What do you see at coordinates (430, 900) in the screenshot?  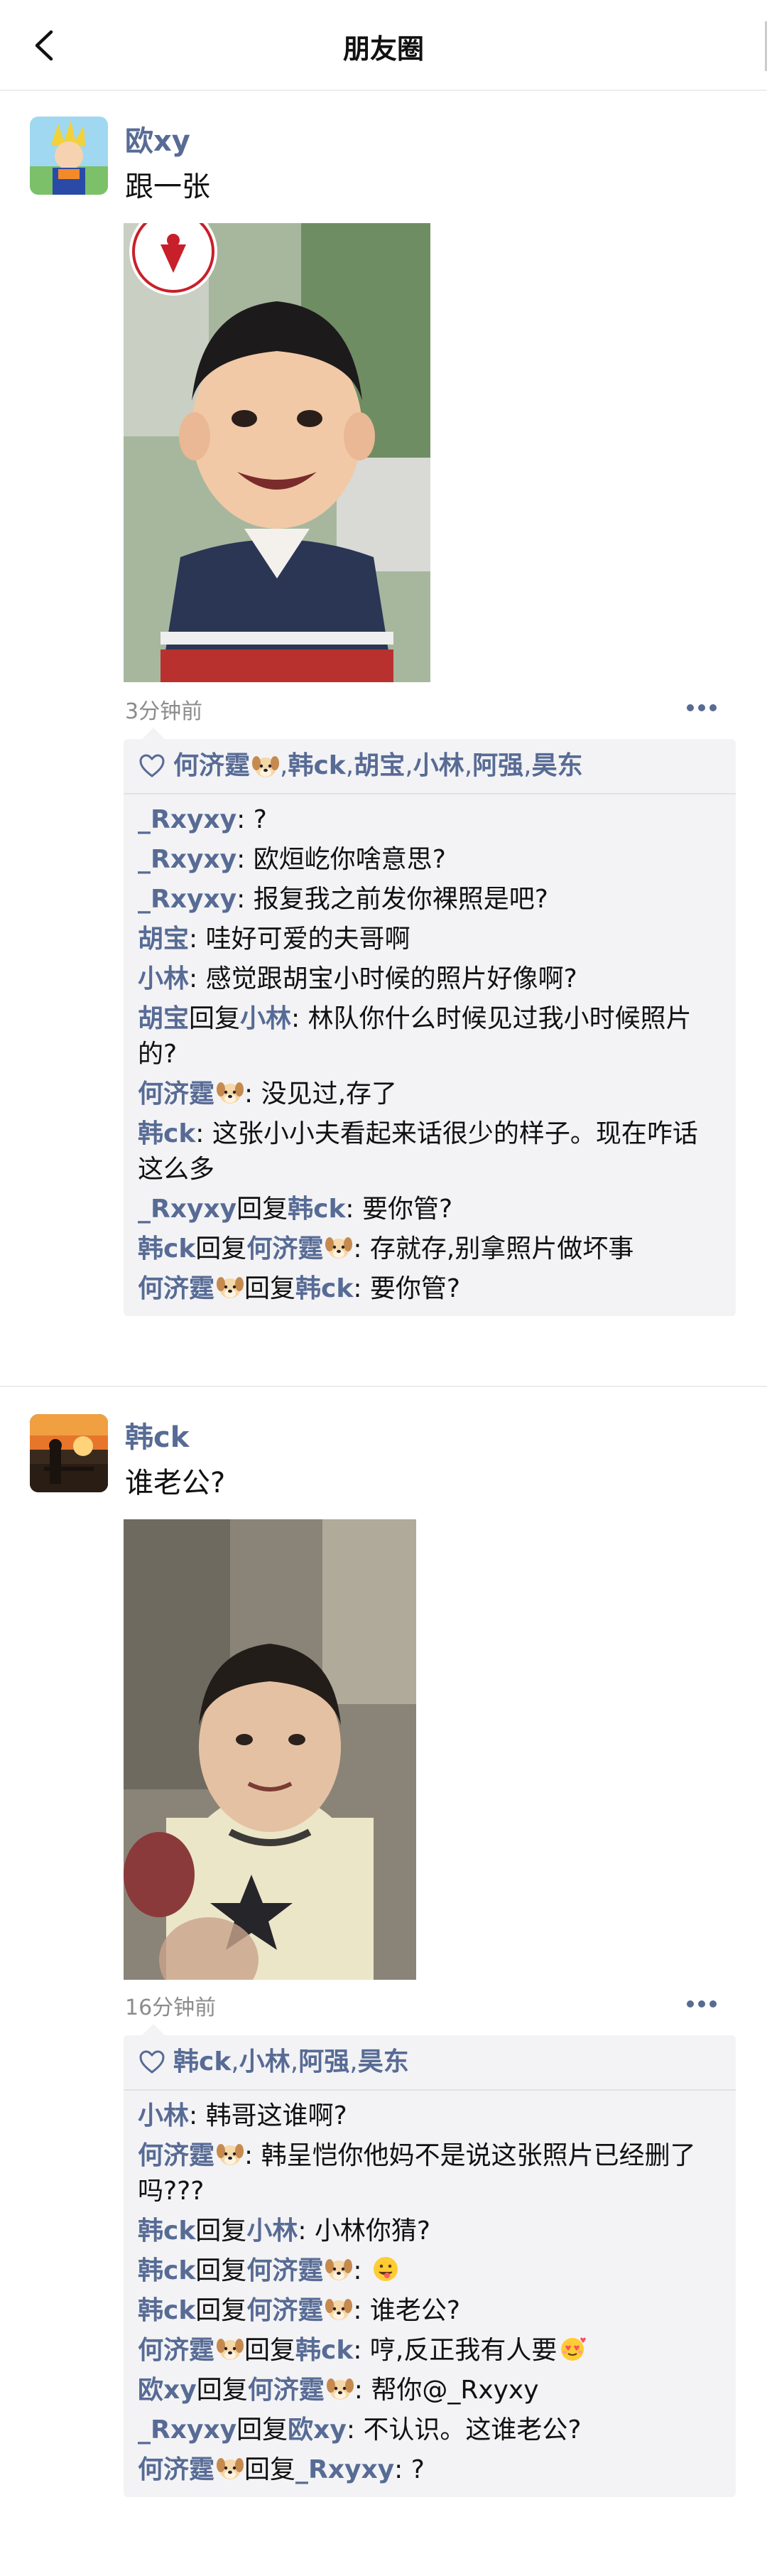 I see `comment-item: _Rxyxy: 报复我之前发你裸照是吧?` at bounding box center [430, 900].